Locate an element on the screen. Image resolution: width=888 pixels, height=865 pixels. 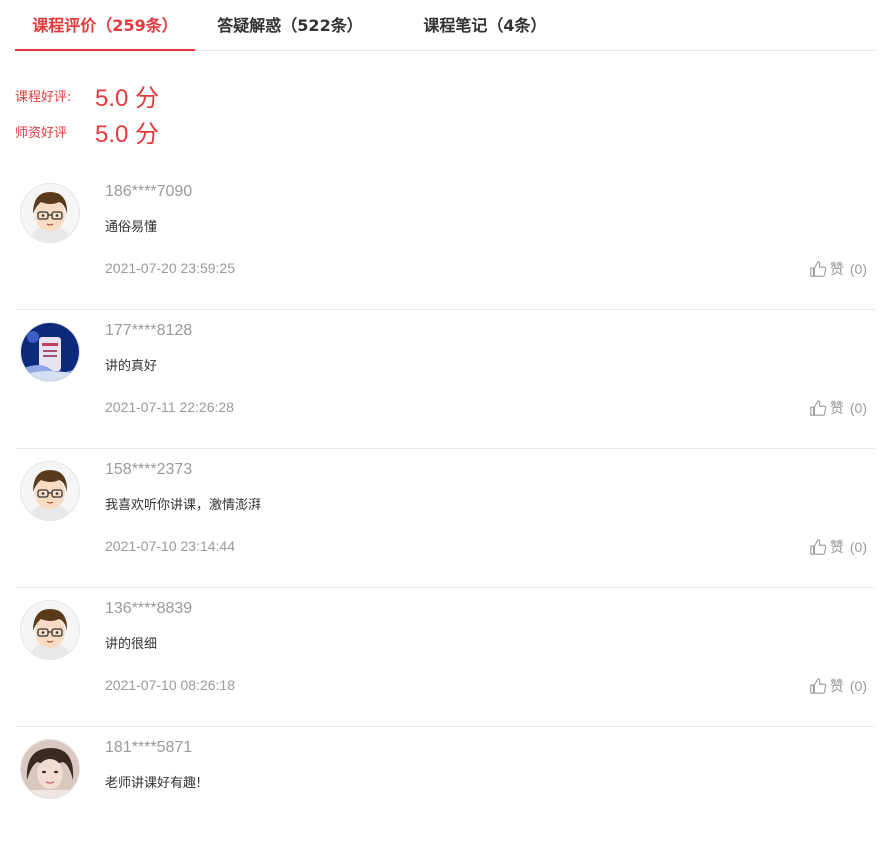
review-timestamp: 2021-07-10 23:14:44 is located at coordinates (170, 546).